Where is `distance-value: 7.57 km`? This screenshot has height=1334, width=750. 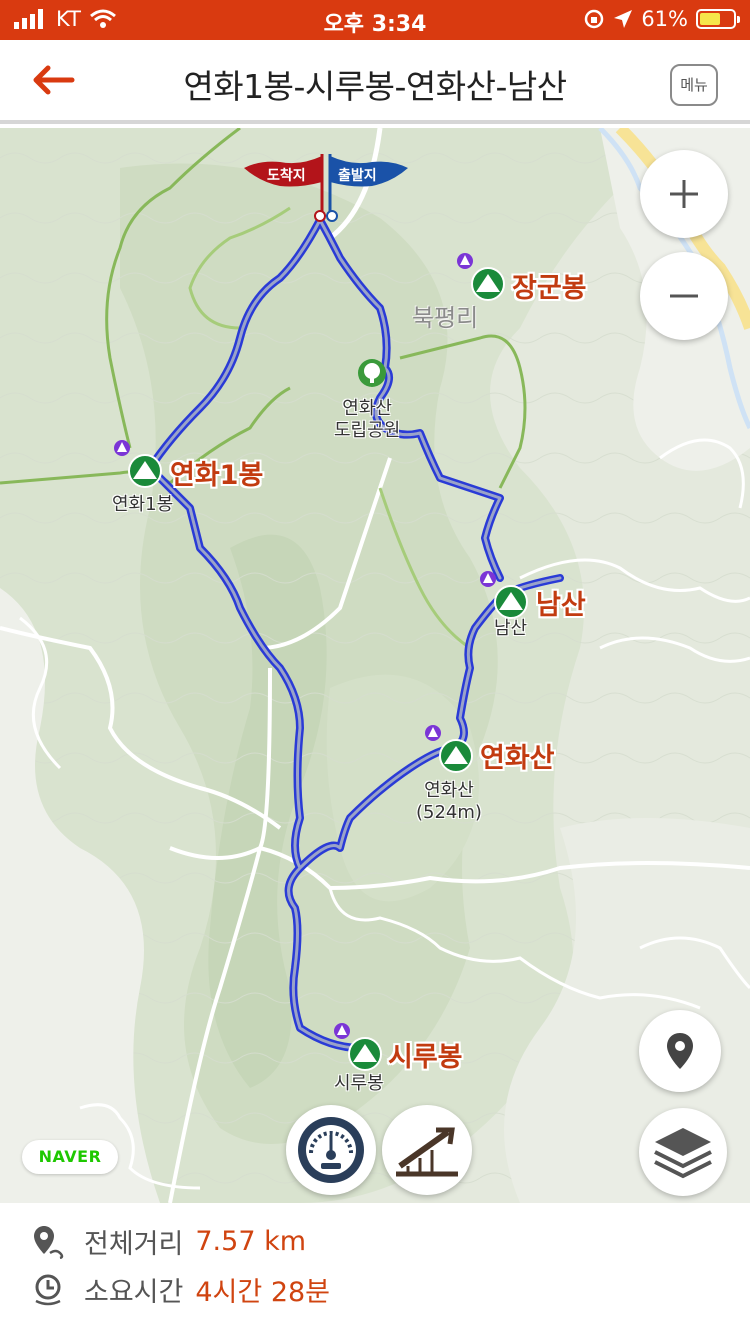
distance-value: 7.57 km is located at coordinates (251, 1241).